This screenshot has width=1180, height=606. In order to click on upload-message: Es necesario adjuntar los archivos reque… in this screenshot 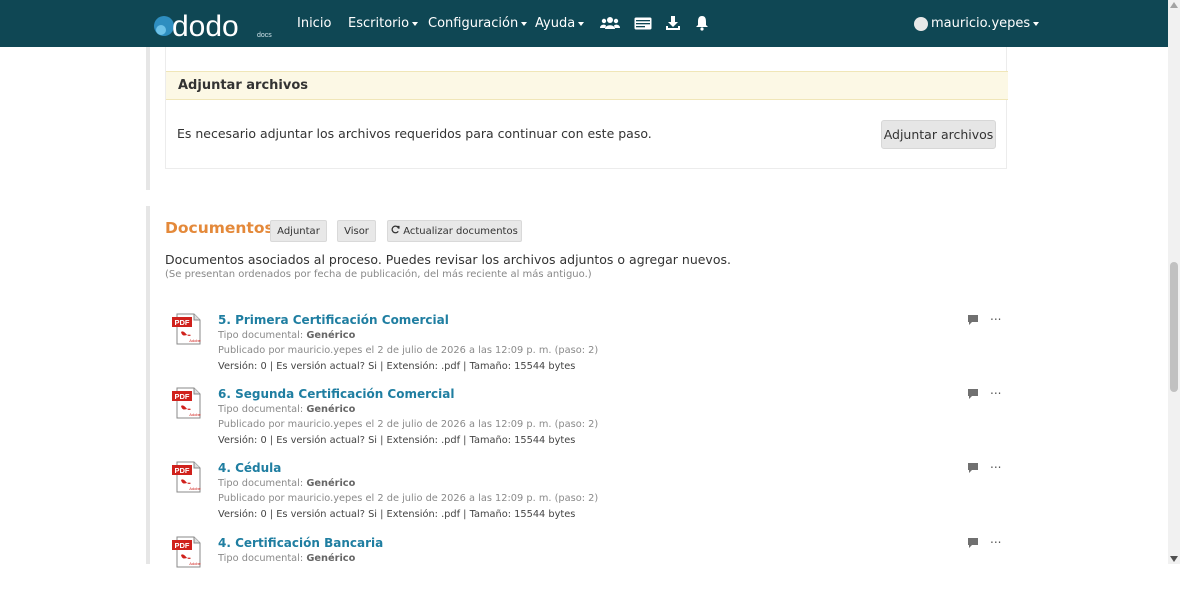, I will do `click(414, 133)`.